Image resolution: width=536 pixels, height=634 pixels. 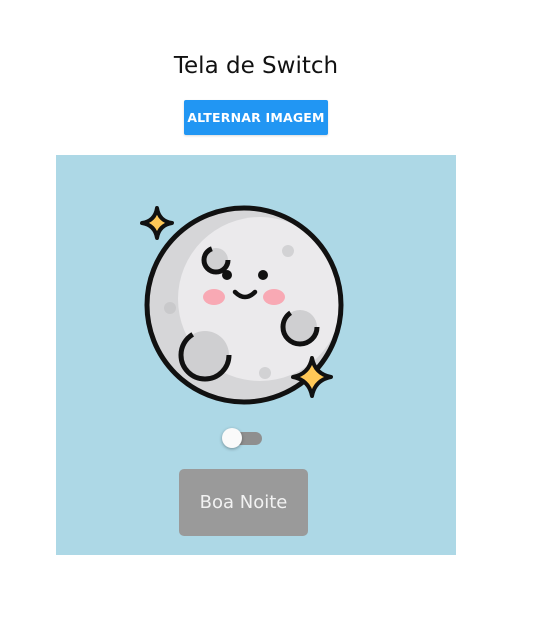 What do you see at coordinates (256, 117) in the screenshot?
I see `toggle-image-button: ALTERNAR IMAGEM` at bounding box center [256, 117].